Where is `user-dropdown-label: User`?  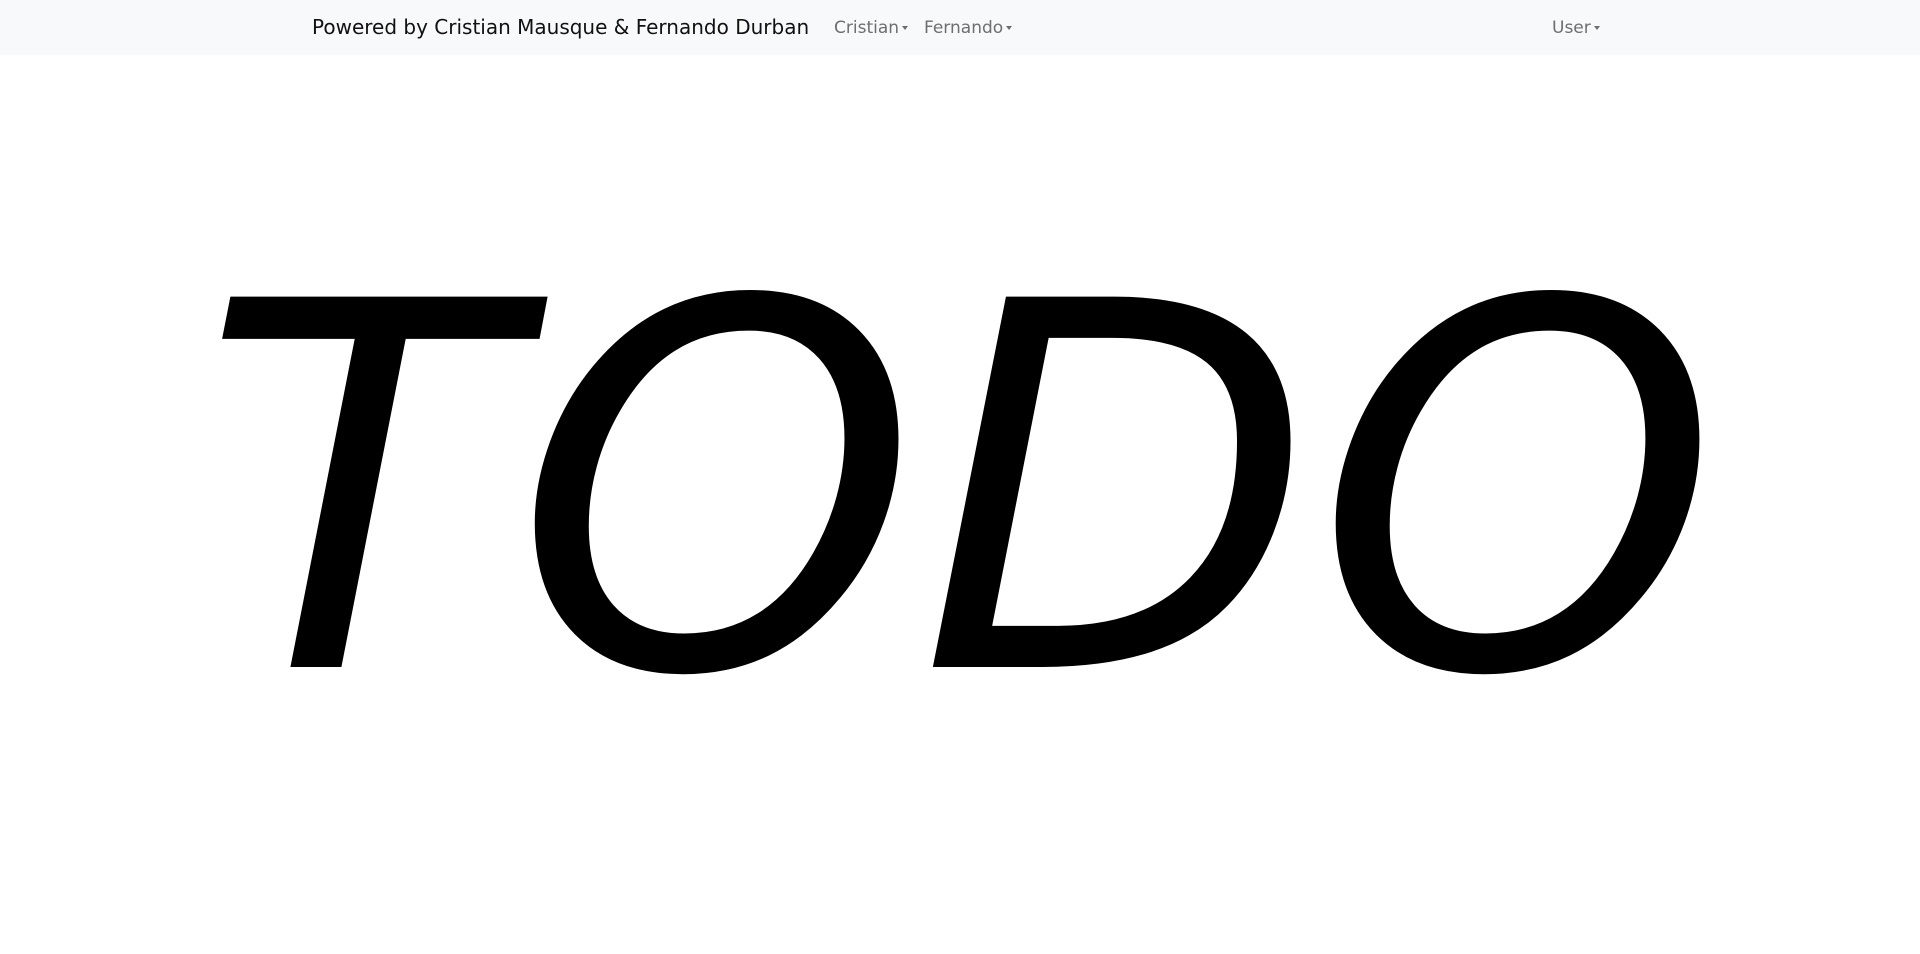 user-dropdown-label: User is located at coordinates (1571, 28).